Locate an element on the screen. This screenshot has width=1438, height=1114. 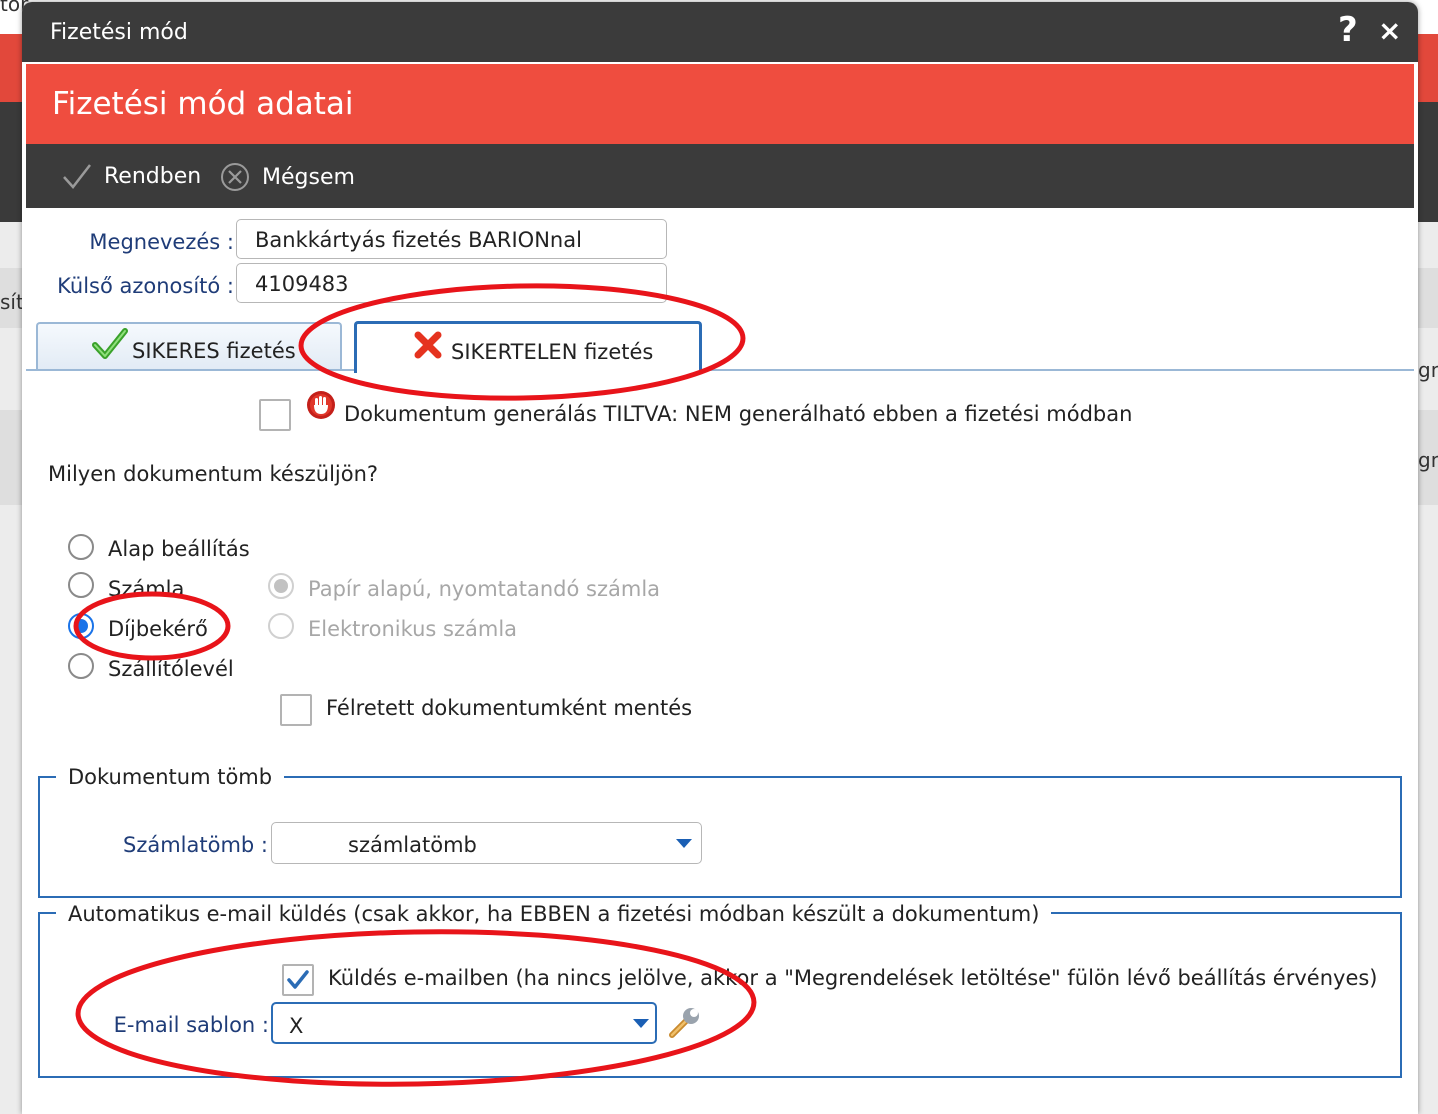
email-template-value: X is located at coordinates (296, 1026).